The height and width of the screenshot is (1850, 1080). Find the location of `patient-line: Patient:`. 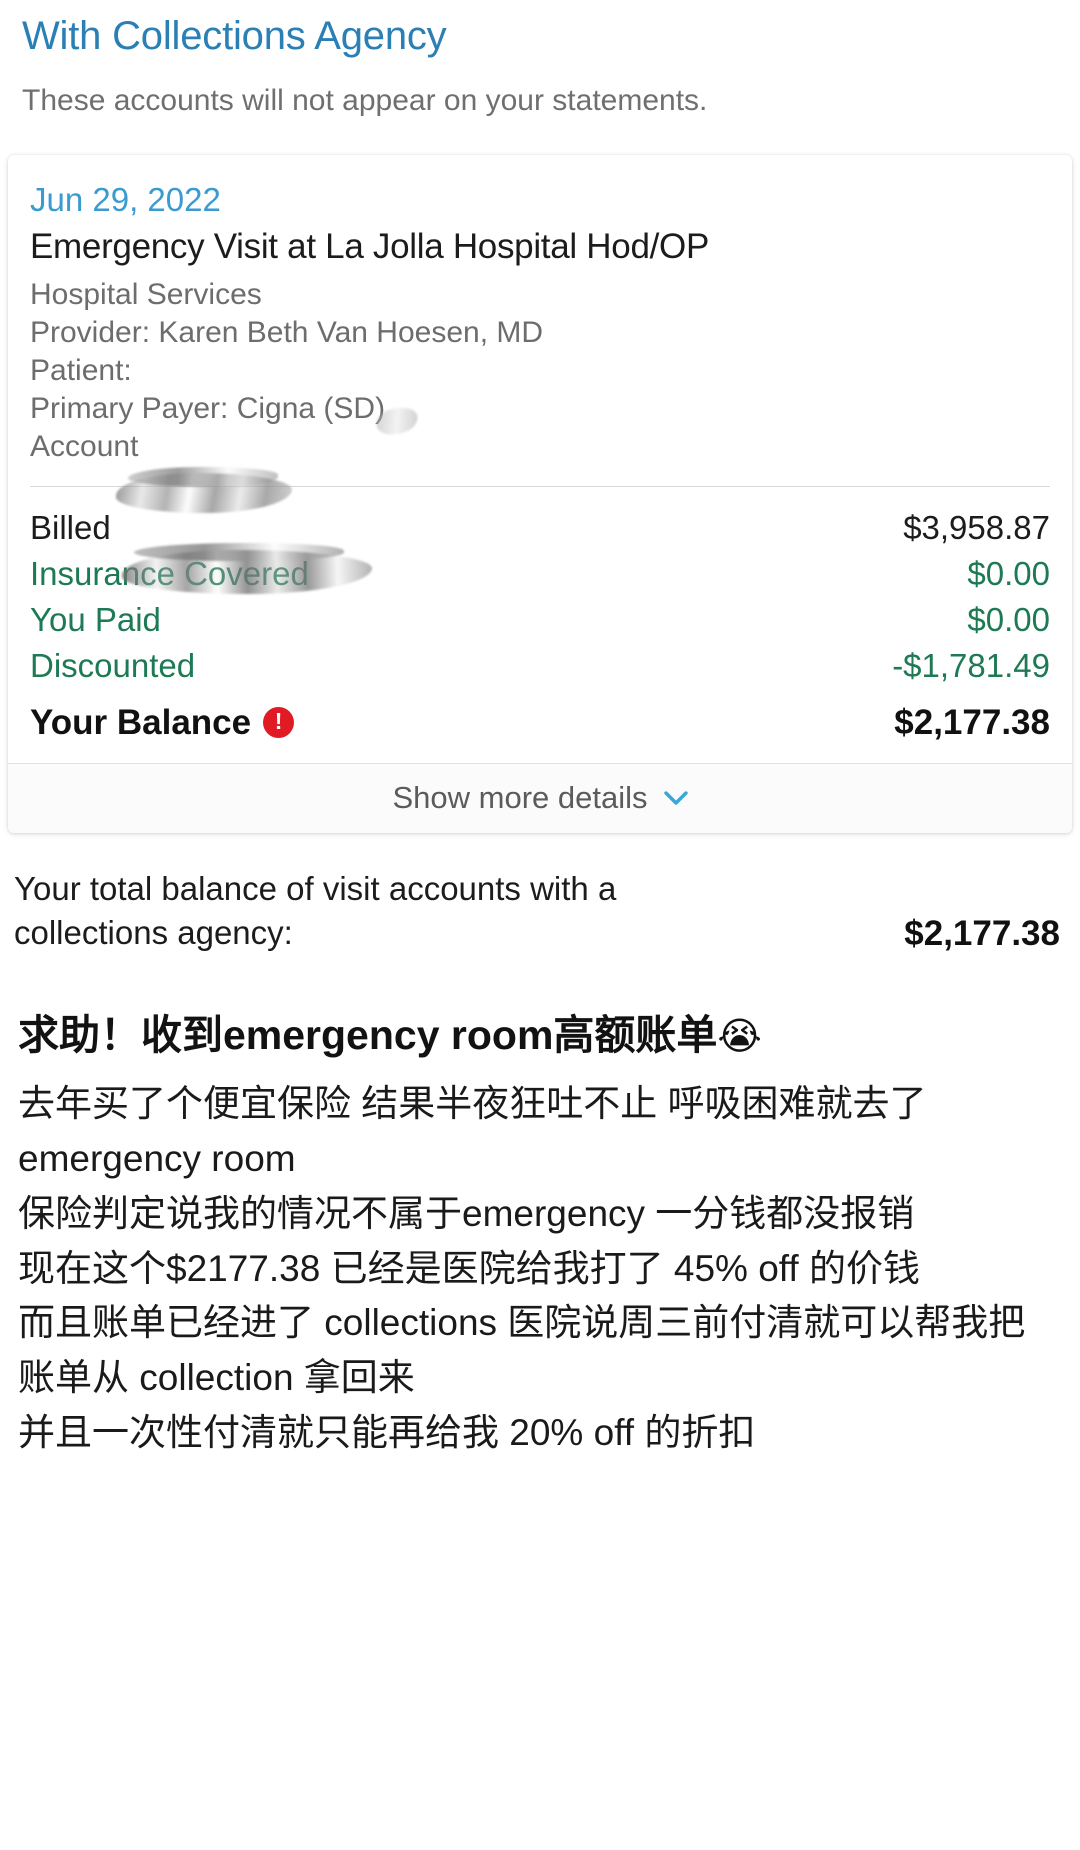

patient-line: Patient: is located at coordinates (81, 370).